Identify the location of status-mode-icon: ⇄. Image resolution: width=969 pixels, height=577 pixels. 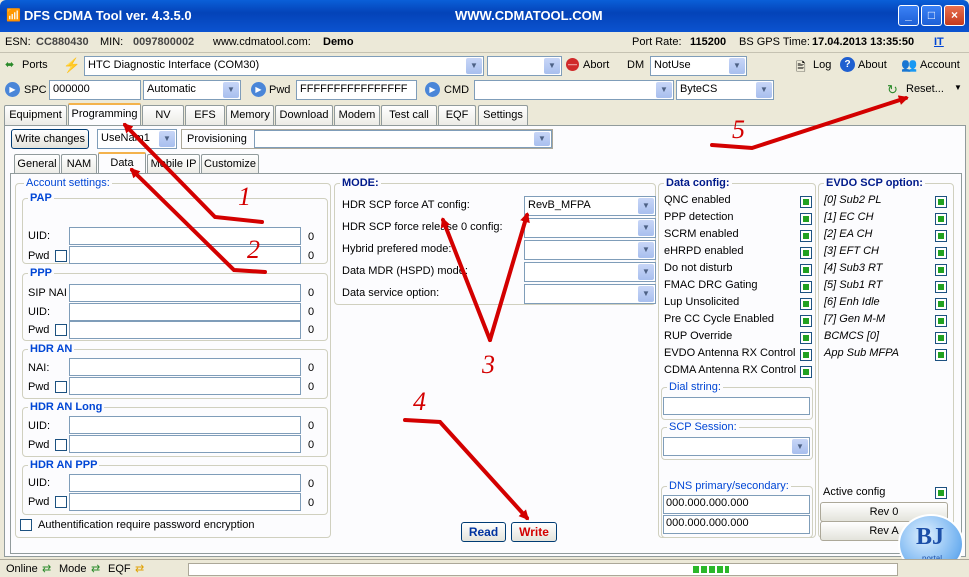
(96, 569).